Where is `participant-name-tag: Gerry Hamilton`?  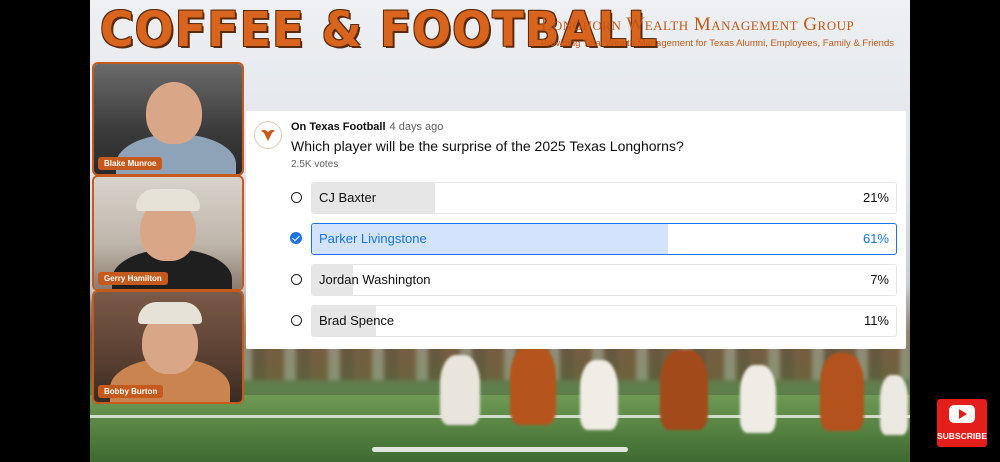
participant-name-tag: Gerry Hamilton is located at coordinates (133, 278).